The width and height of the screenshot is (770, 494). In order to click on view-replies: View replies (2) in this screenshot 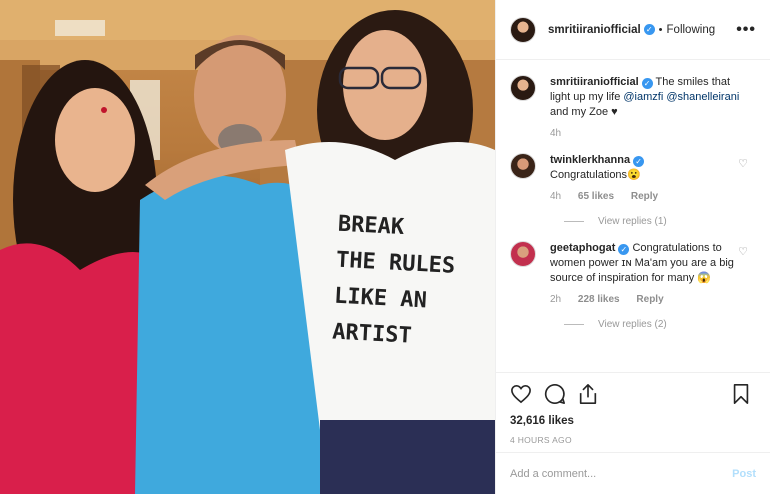, I will do `click(660, 324)`.